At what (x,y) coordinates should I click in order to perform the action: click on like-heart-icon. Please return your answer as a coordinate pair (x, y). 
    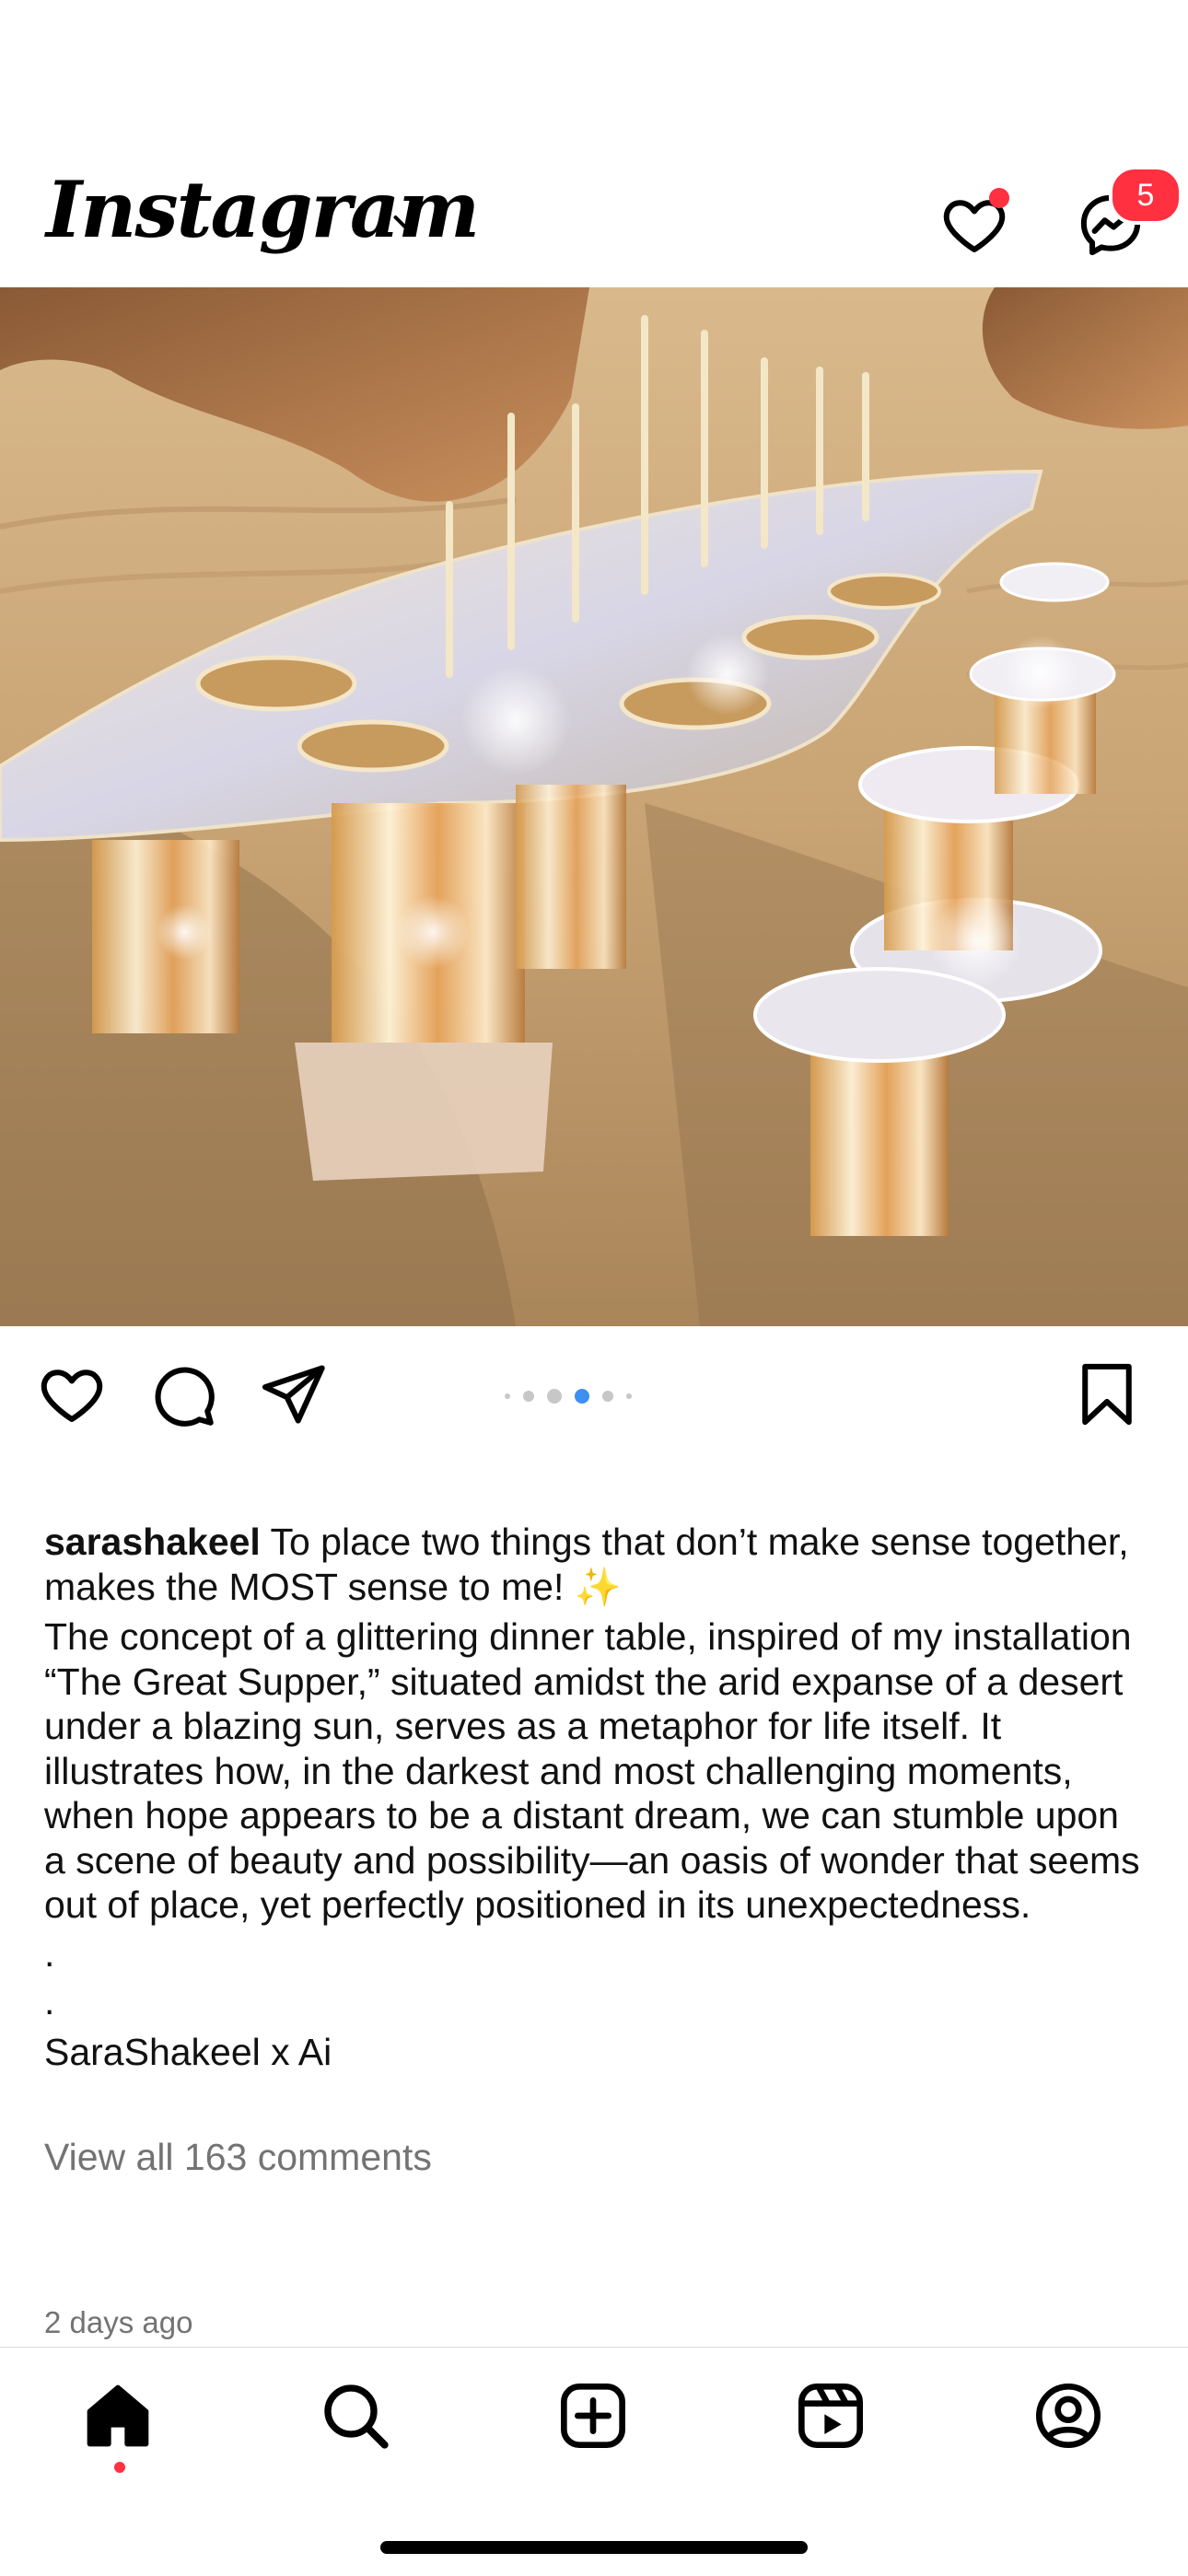
    Looking at the image, I should click on (72, 1394).